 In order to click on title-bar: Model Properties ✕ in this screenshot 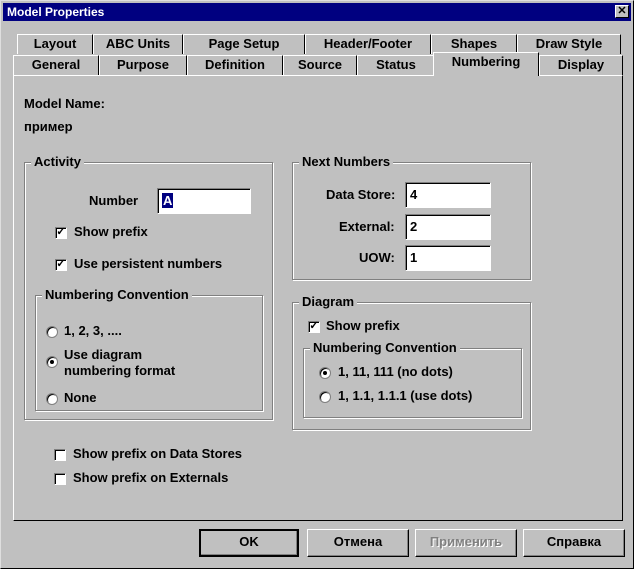, I will do `click(317, 12)`.